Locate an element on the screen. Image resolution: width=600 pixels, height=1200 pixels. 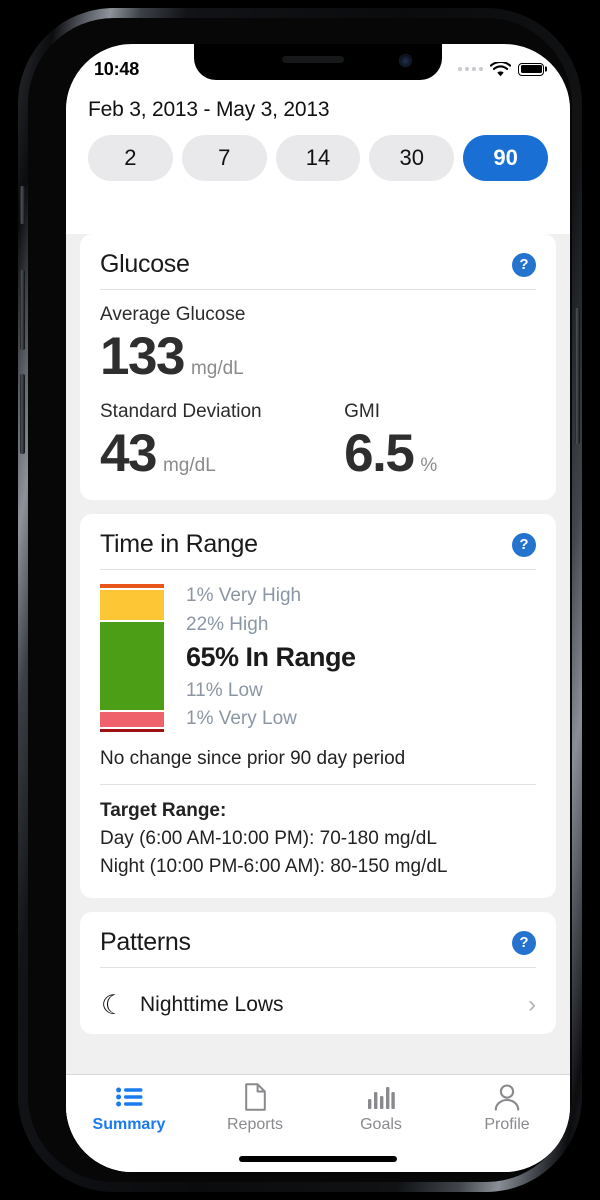
legend-low: 11% Low is located at coordinates (224, 690).